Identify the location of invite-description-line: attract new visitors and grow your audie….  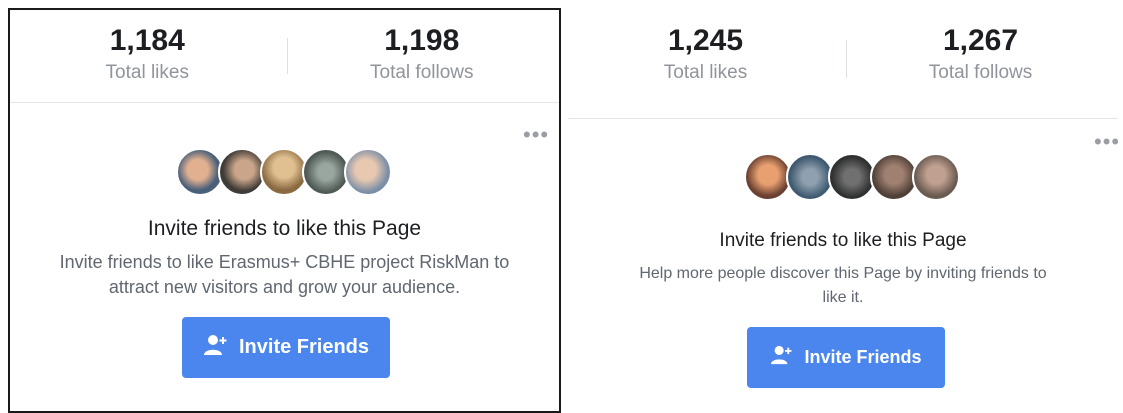
(284, 287).